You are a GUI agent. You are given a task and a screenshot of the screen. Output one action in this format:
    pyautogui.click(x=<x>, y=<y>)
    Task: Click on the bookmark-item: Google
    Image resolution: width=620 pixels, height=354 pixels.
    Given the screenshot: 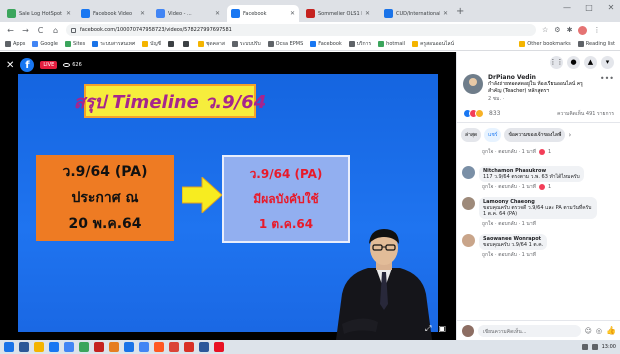 What is the action you would take?
    pyautogui.click(x=45, y=44)
    